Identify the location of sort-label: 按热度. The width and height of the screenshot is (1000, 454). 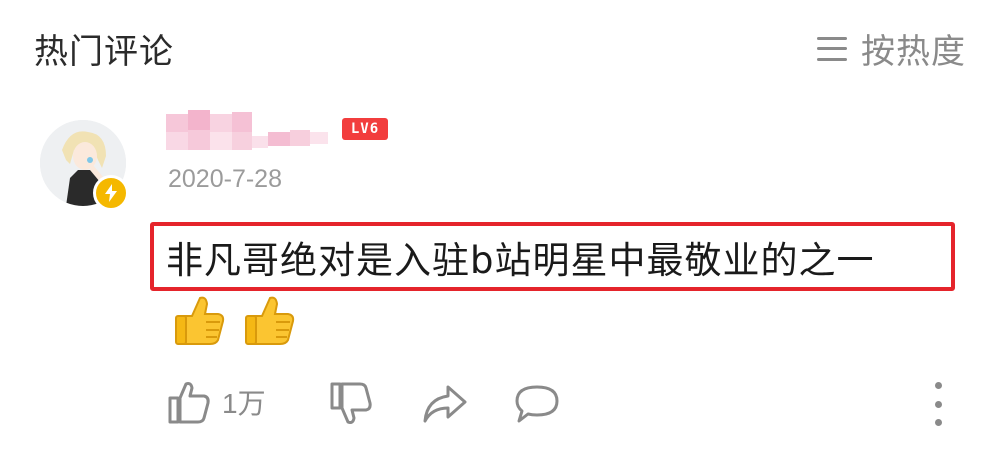
(913, 52).